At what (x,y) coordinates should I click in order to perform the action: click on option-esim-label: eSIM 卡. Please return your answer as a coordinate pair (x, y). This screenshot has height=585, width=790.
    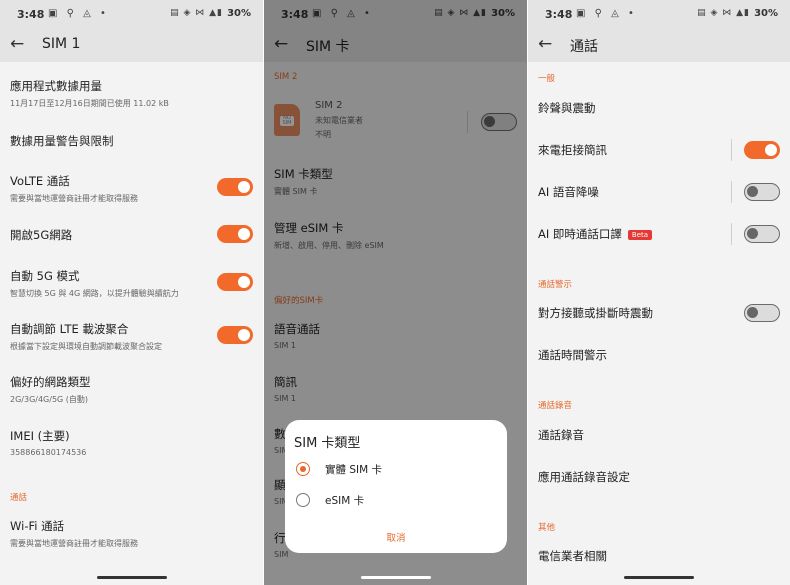
    Looking at the image, I should click on (345, 501).